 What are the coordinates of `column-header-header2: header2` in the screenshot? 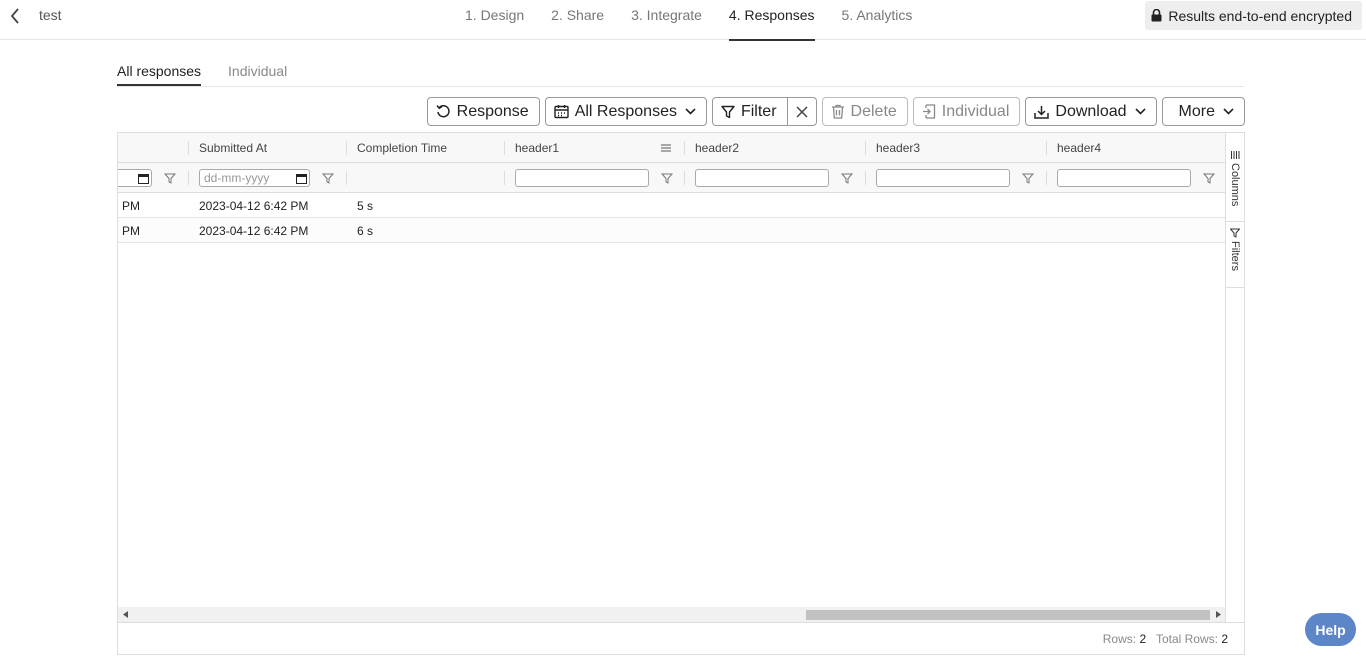 It's located at (774, 148).